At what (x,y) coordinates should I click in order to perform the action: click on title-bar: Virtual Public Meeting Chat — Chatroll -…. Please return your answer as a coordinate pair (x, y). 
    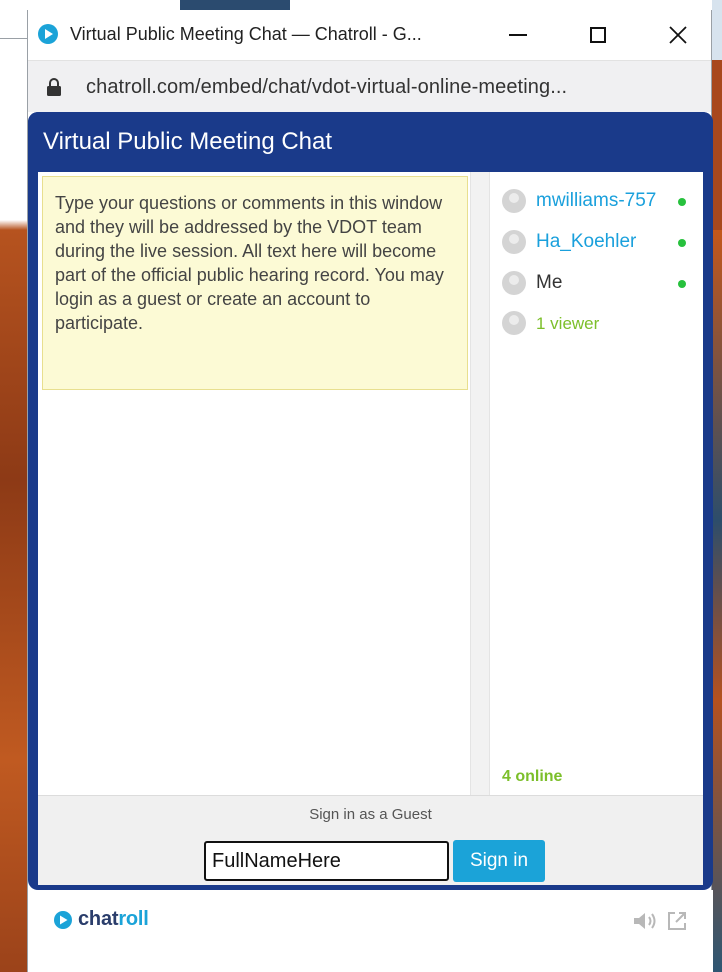
    Looking at the image, I should click on (369, 35).